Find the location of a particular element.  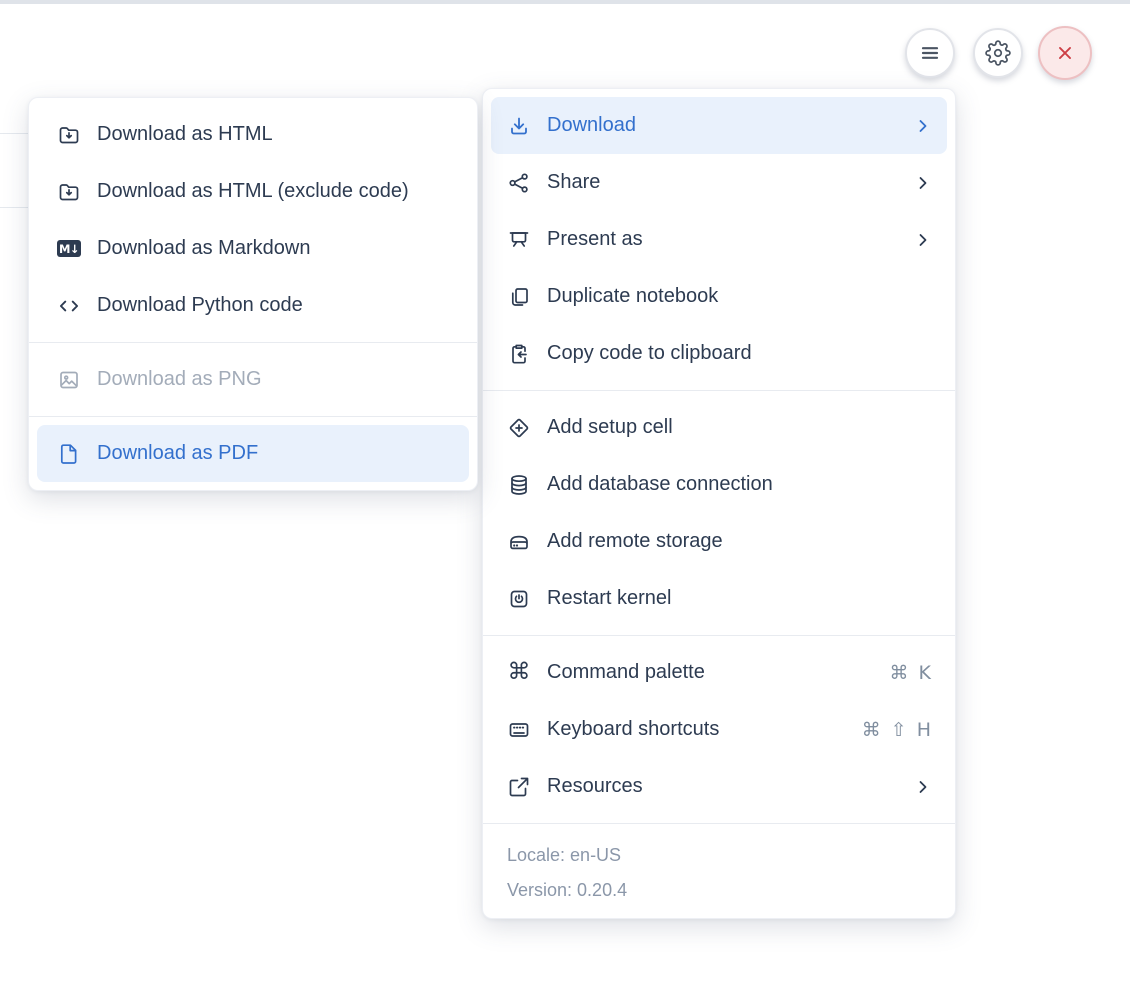

menu-item-label: Download as HTML is located at coordinates (185, 134).